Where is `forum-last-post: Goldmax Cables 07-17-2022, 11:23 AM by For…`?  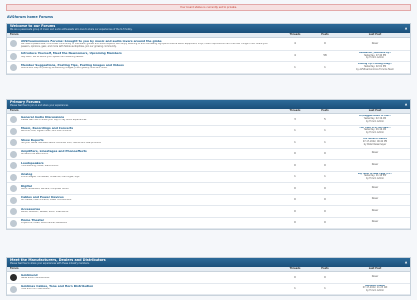 forum-last-post: Goldmax Cables 07-17-2022, 11:23 AM by For… is located at coordinates (375, 289).